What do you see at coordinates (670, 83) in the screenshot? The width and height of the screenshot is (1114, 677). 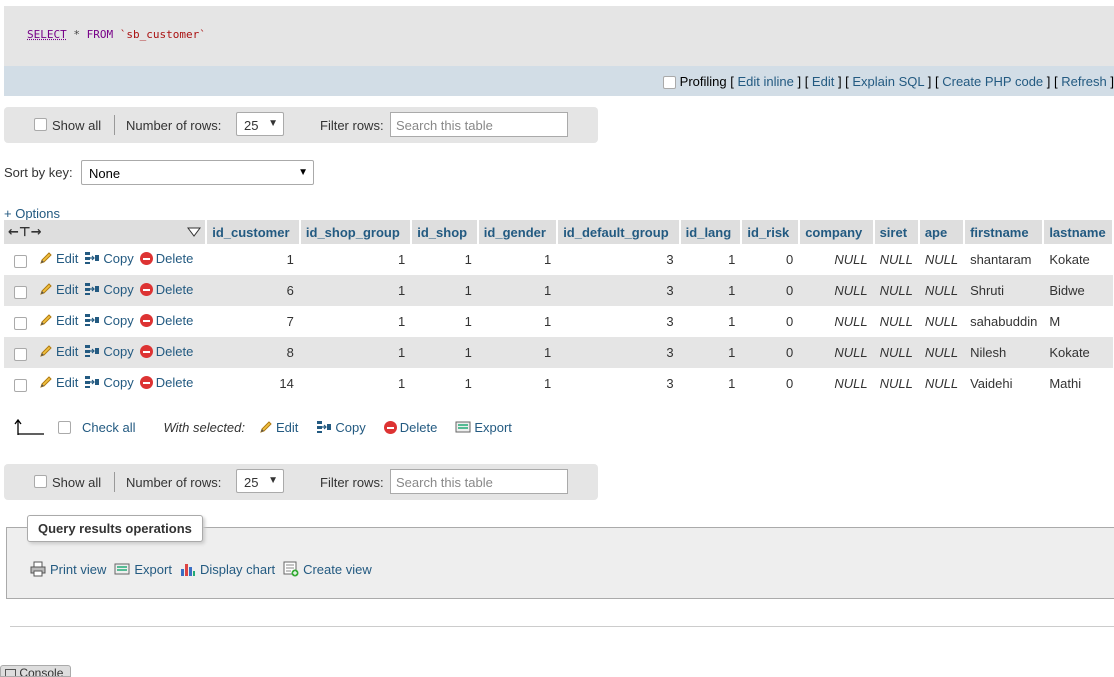 I see `profiling-checkbox` at bounding box center [670, 83].